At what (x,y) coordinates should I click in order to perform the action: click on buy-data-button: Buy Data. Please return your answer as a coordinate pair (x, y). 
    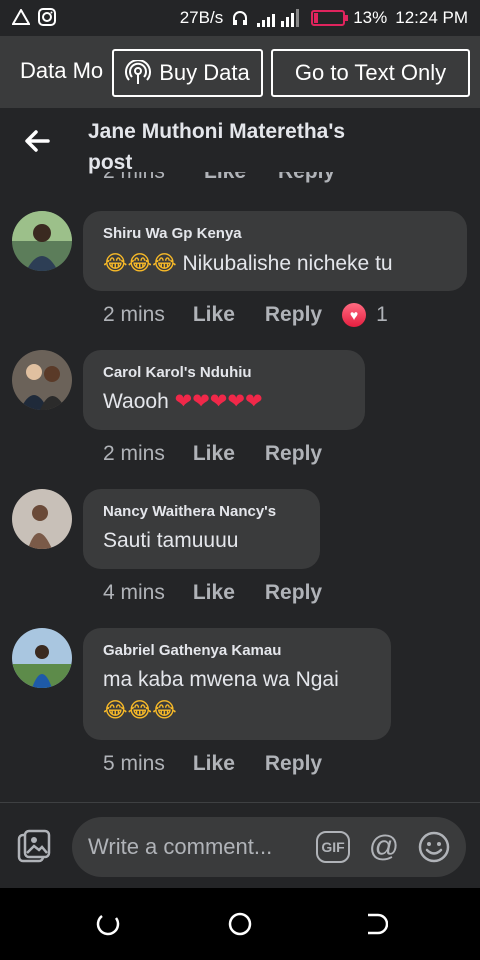
    Looking at the image, I should click on (187, 73).